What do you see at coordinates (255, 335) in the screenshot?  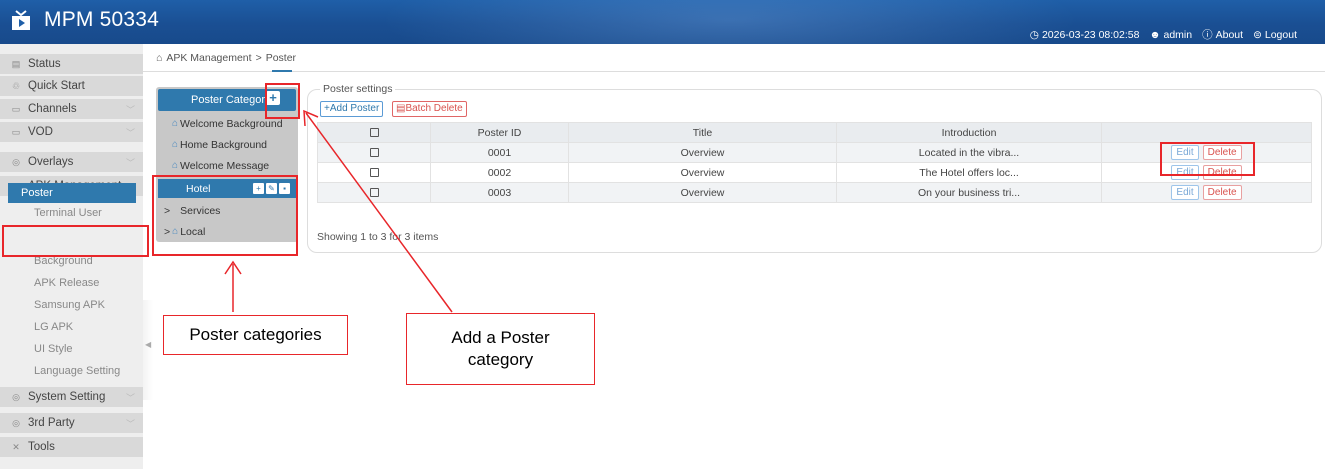 I see `callout-poster-categories: Poster categories` at bounding box center [255, 335].